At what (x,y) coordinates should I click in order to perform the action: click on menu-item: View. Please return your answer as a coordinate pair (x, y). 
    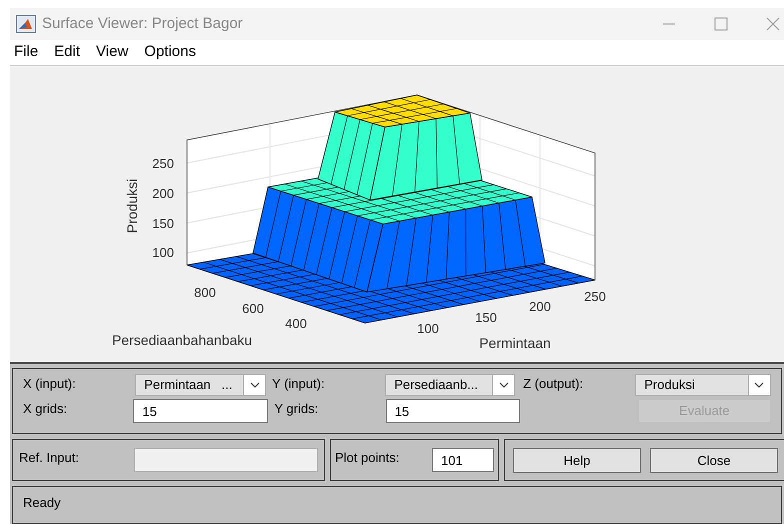
    Looking at the image, I should click on (112, 52).